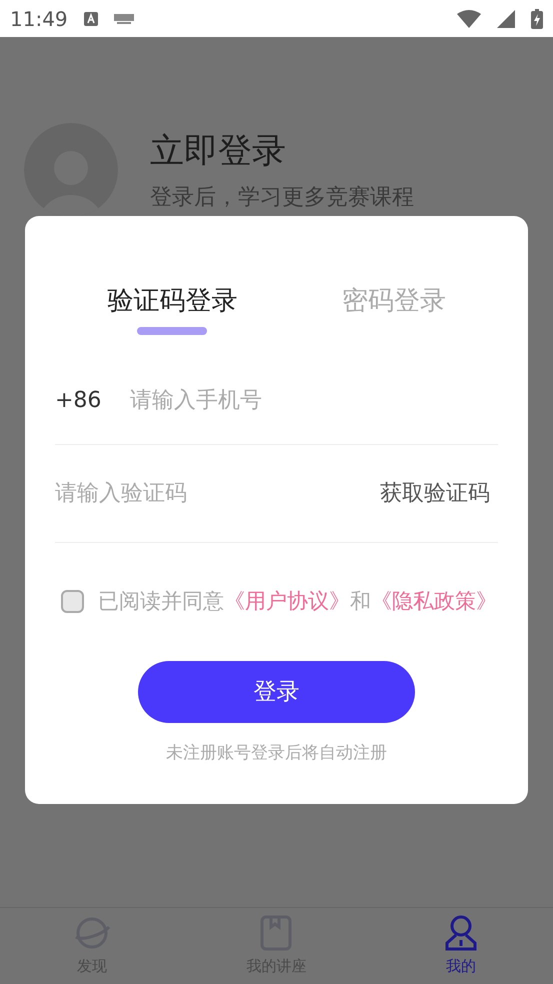 The width and height of the screenshot is (553, 984). Describe the element at coordinates (537, 18) in the screenshot. I see `battery-icon` at that location.